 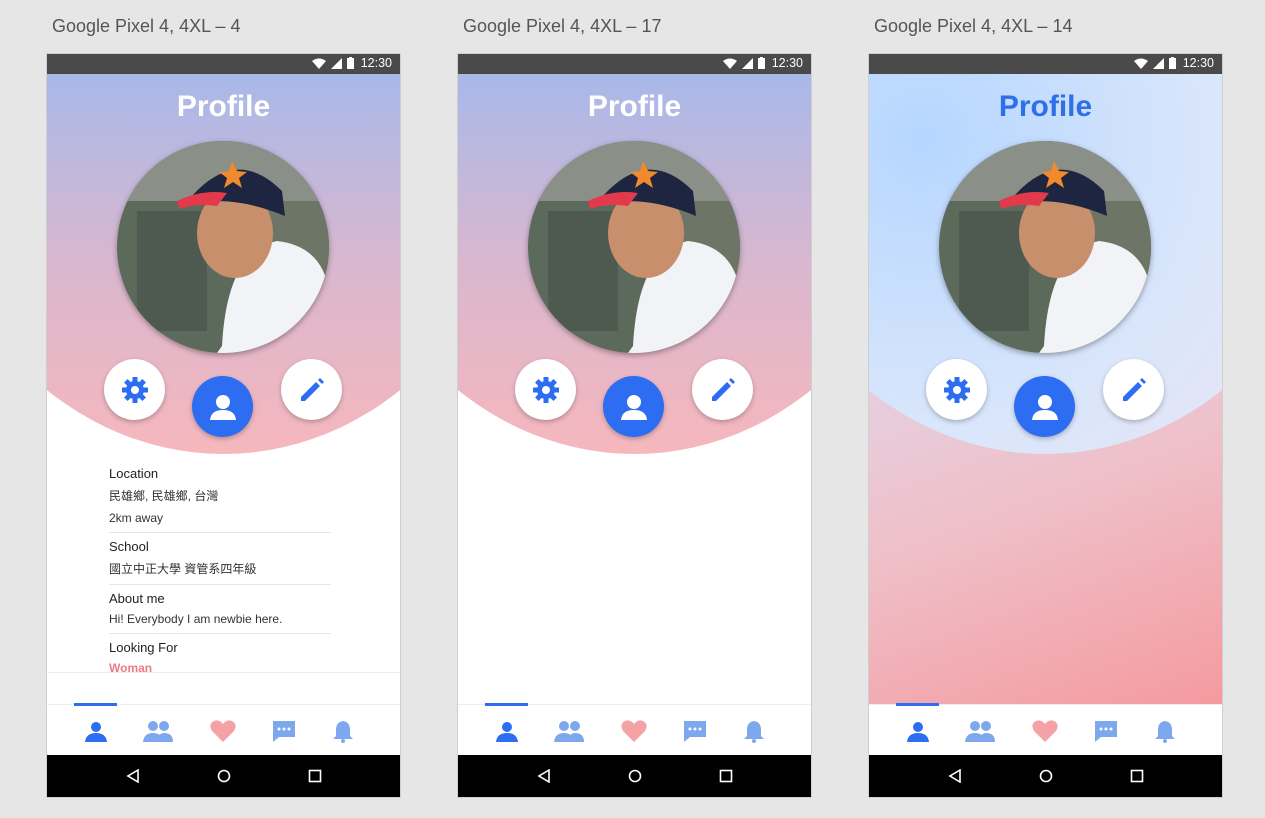 I want to click on divider, so click(x=223, y=672).